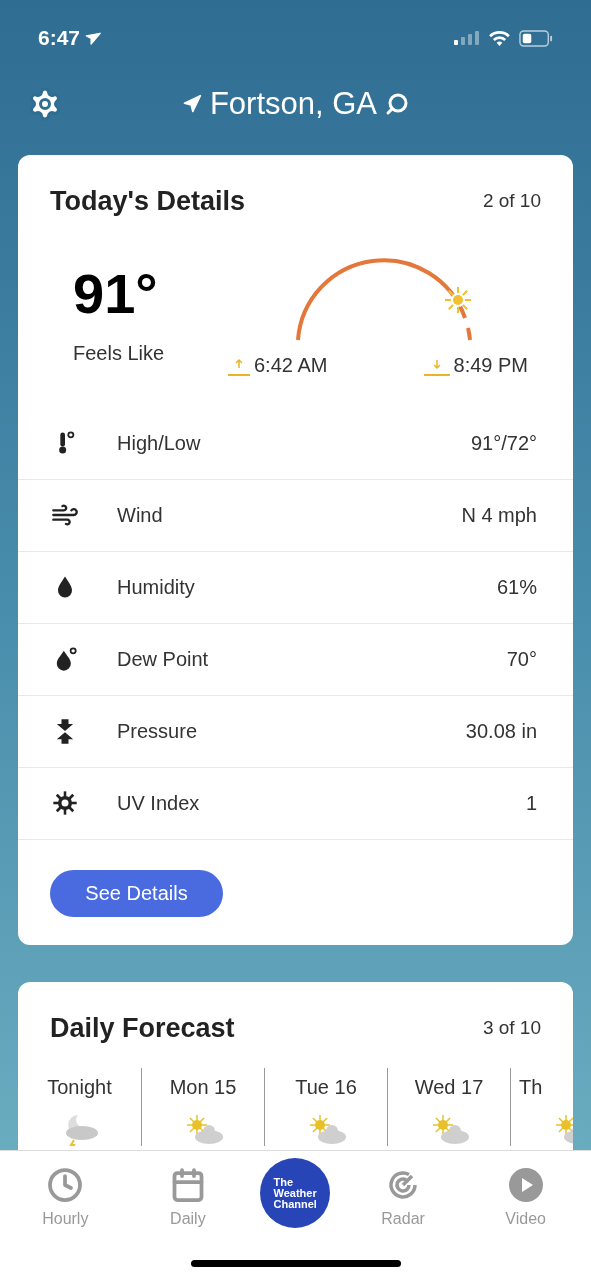  I want to click on detail-value: 1, so click(531, 803).